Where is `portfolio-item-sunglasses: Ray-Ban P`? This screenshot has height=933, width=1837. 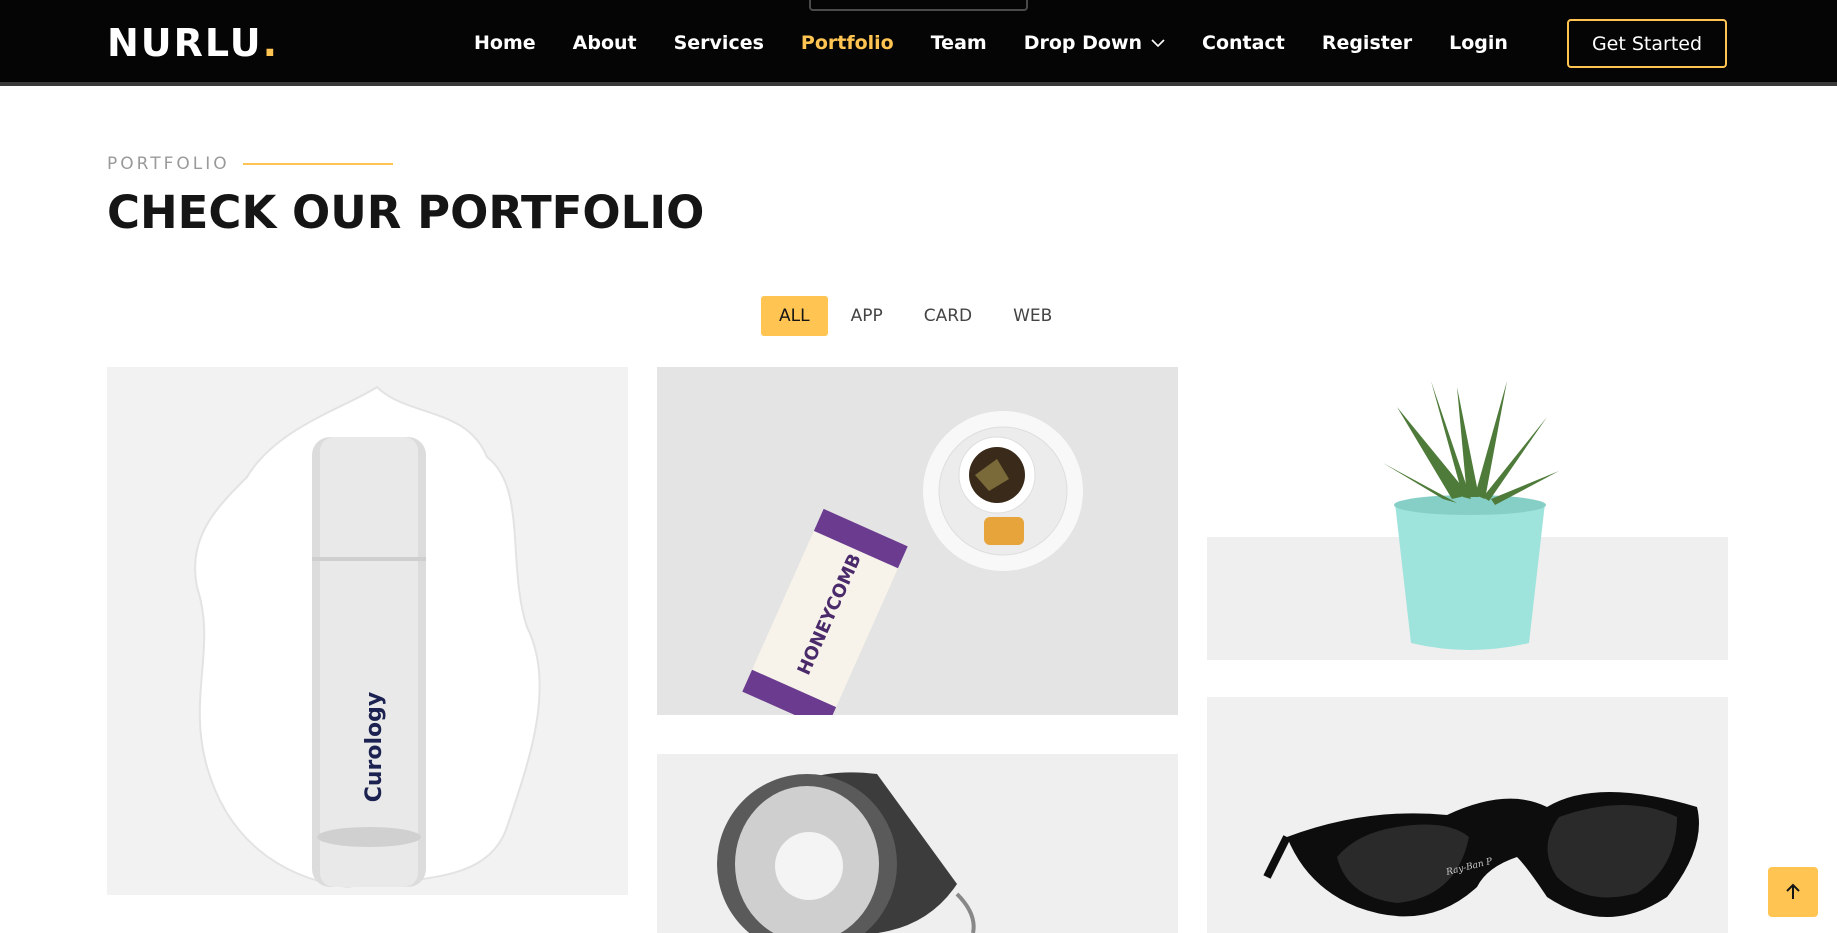 portfolio-item-sunglasses: Ray-Ban P is located at coordinates (1467, 815).